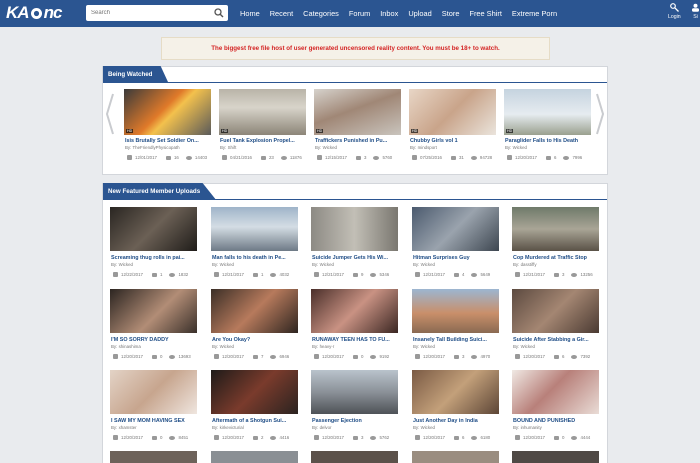 This screenshot has width=700, height=463. What do you see at coordinates (556, 421) in the screenshot?
I see `video-title: BOUND AND PUNISHED` at bounding box center [556, 421].